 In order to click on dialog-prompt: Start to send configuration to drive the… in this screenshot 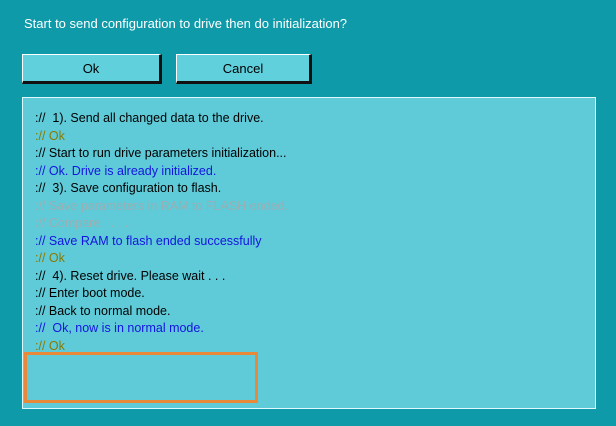, I will do `click(186, 23)`.